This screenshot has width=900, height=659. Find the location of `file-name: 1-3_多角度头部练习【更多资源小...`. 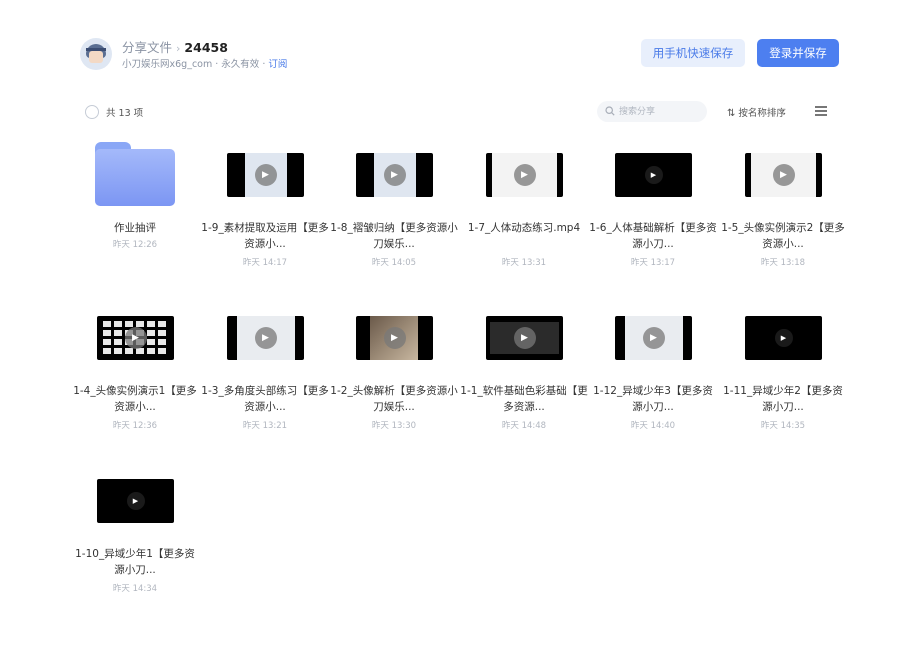

file-name: 1-3_多角度头部练习【更多资源小... is located at coordinates (265, 399).